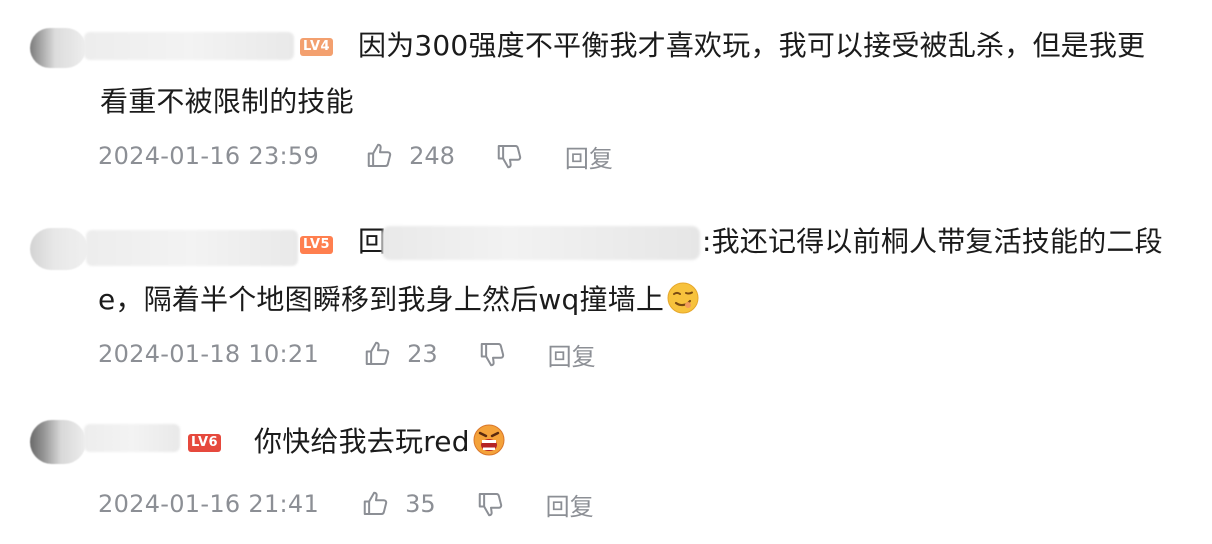 The width and height of the screenshot is (1212, 544). Describe the element at coordinates (362, 441) in the screenshot. I see `comment-text-line-1: 你快给我去玩red` at that location.